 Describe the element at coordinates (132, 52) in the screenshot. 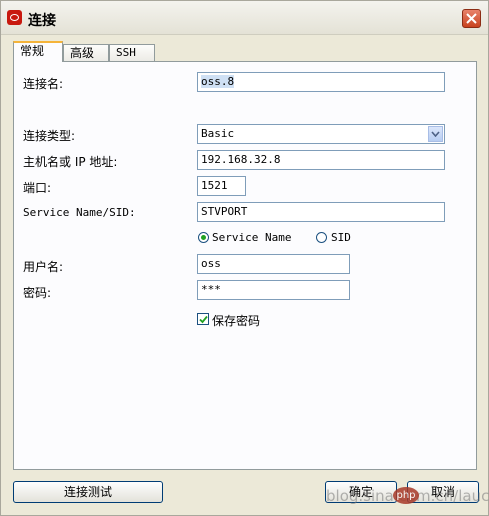

I see `tab-ssh: SSH` at that location.